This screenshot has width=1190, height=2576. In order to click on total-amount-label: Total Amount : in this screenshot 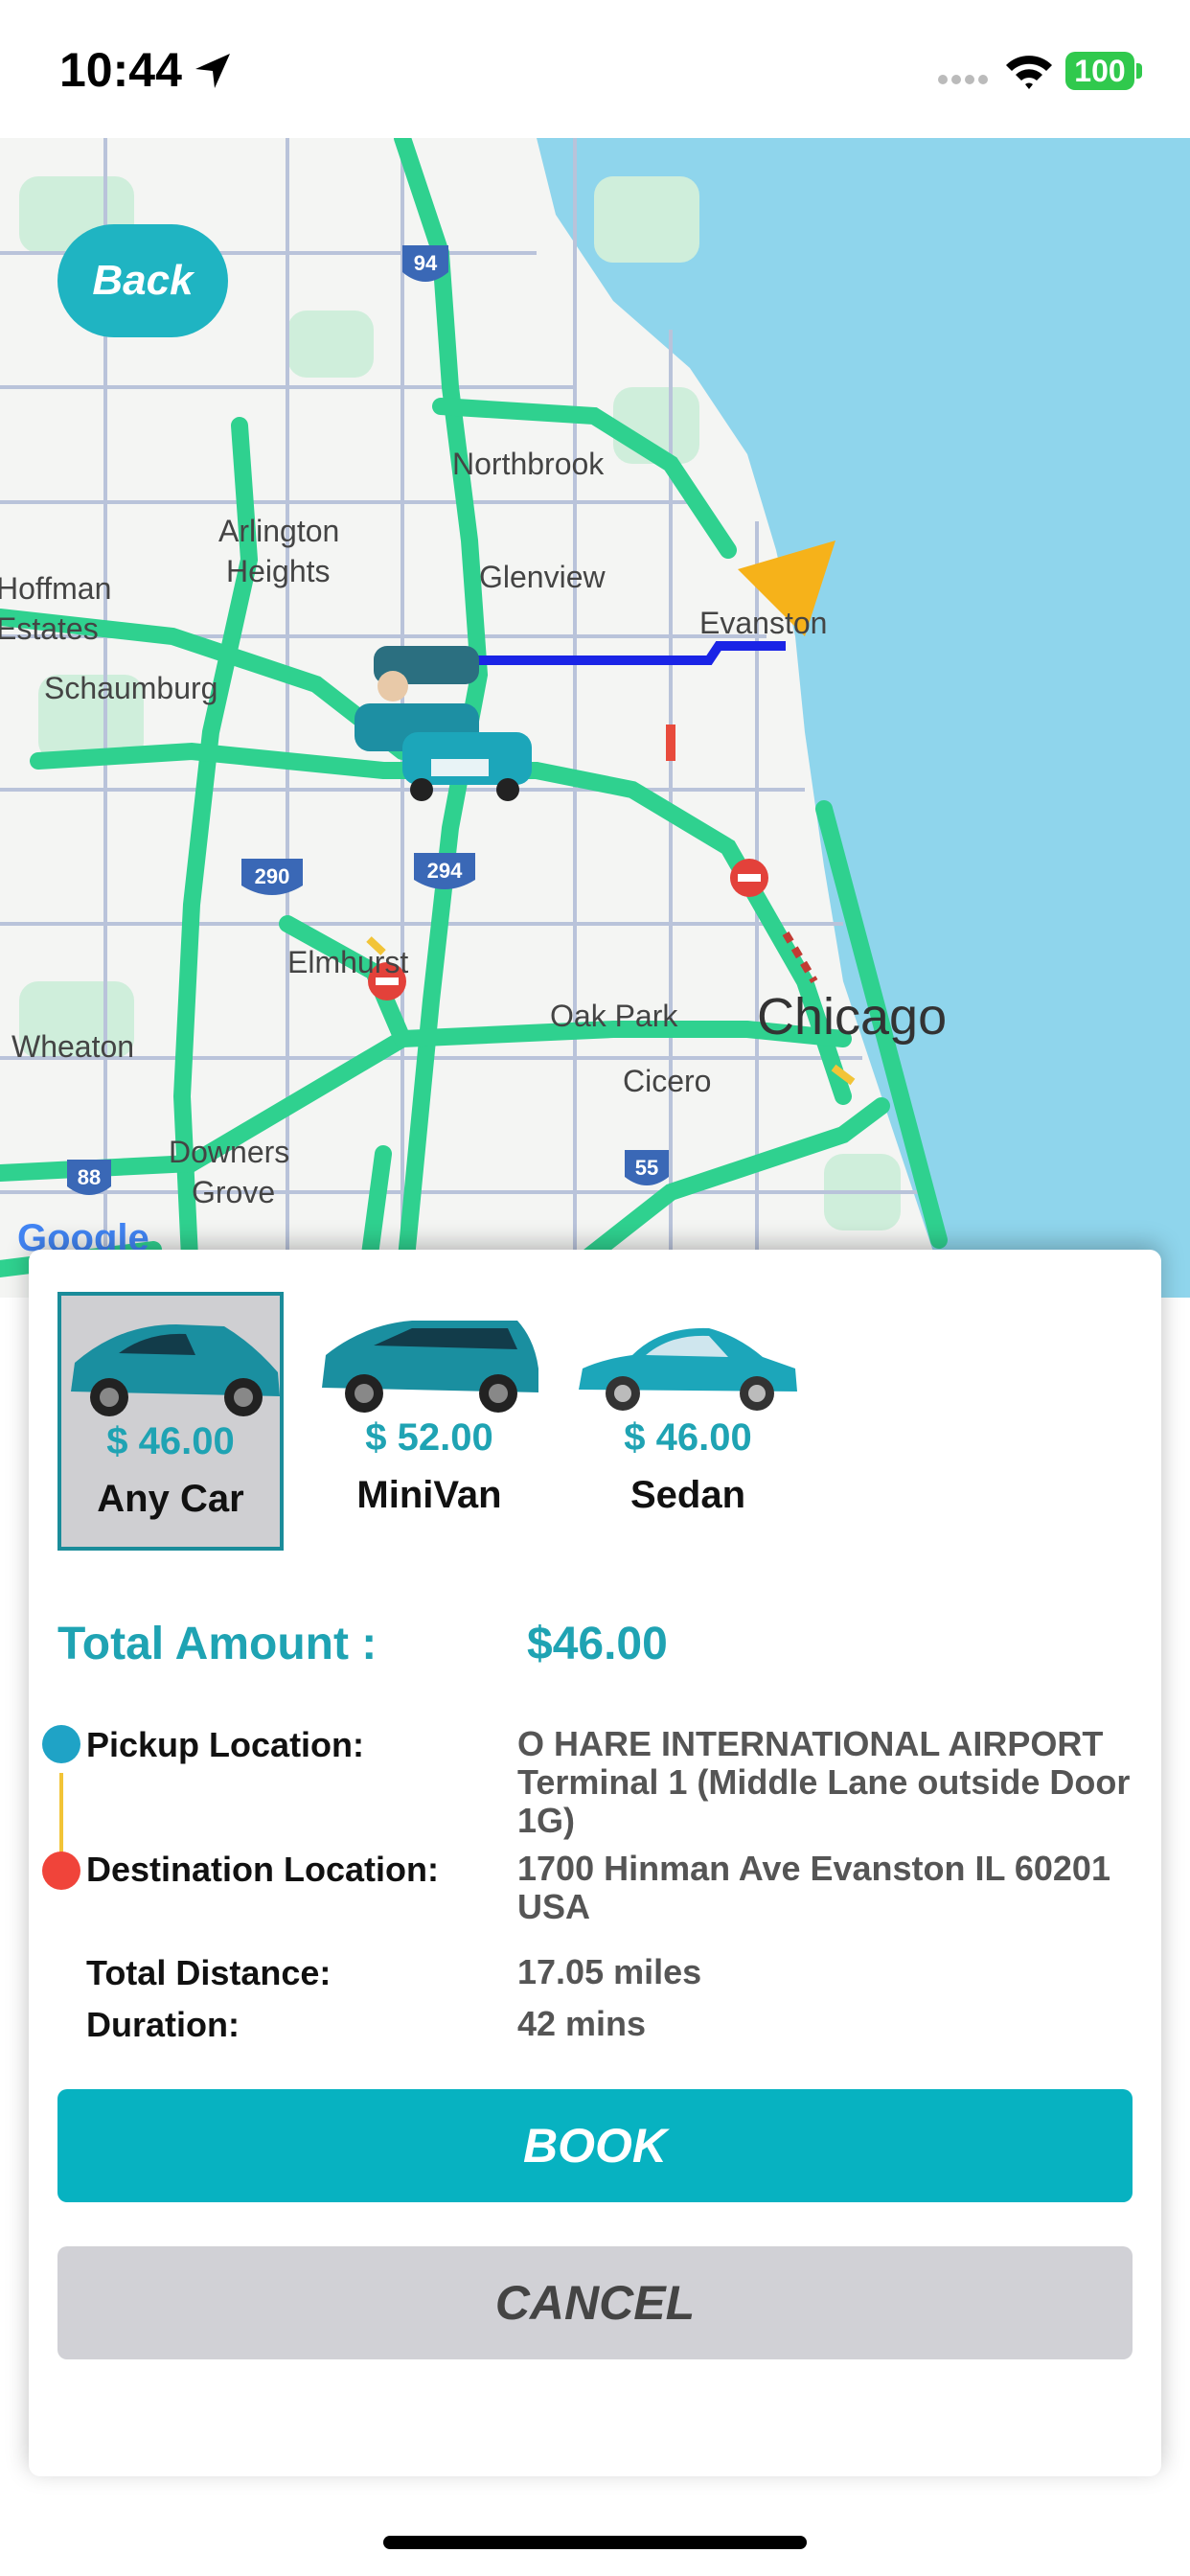, I will do `click(218, 1644)`.